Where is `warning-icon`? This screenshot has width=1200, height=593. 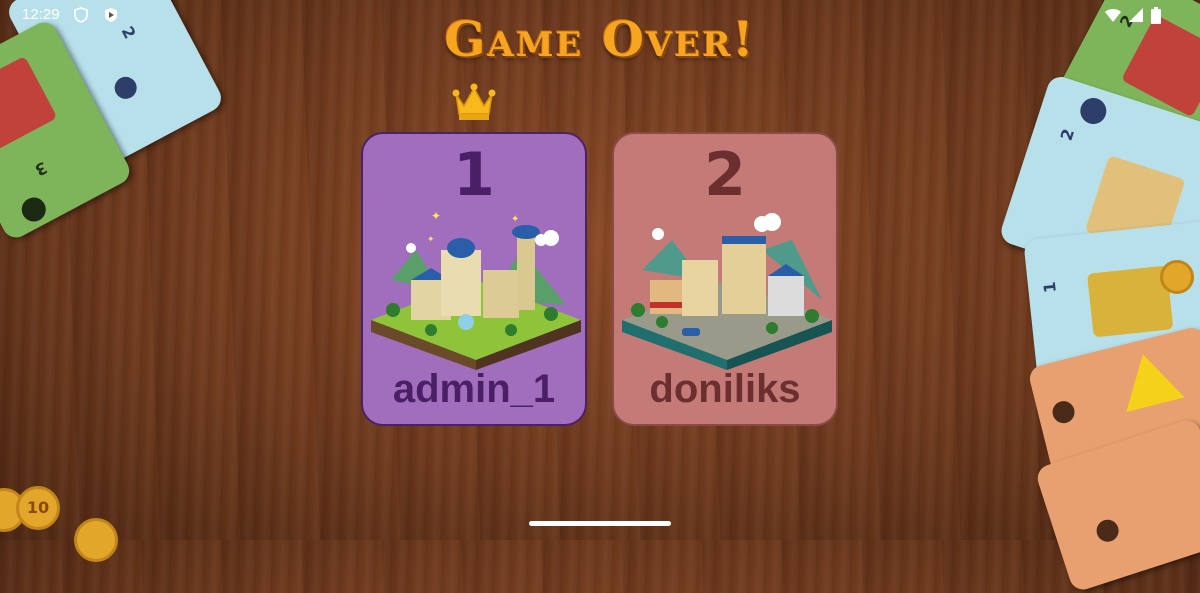
warning-icon is located at coordinates (1149, 379).